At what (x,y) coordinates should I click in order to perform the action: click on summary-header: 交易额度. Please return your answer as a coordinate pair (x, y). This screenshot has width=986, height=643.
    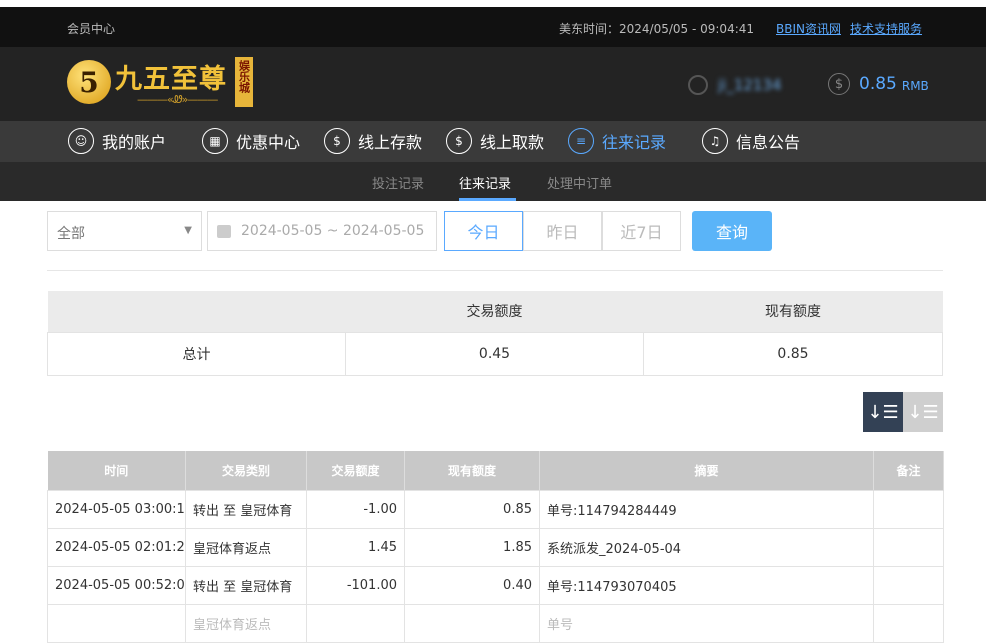
    Looking at the image, I should click on (494, 311).